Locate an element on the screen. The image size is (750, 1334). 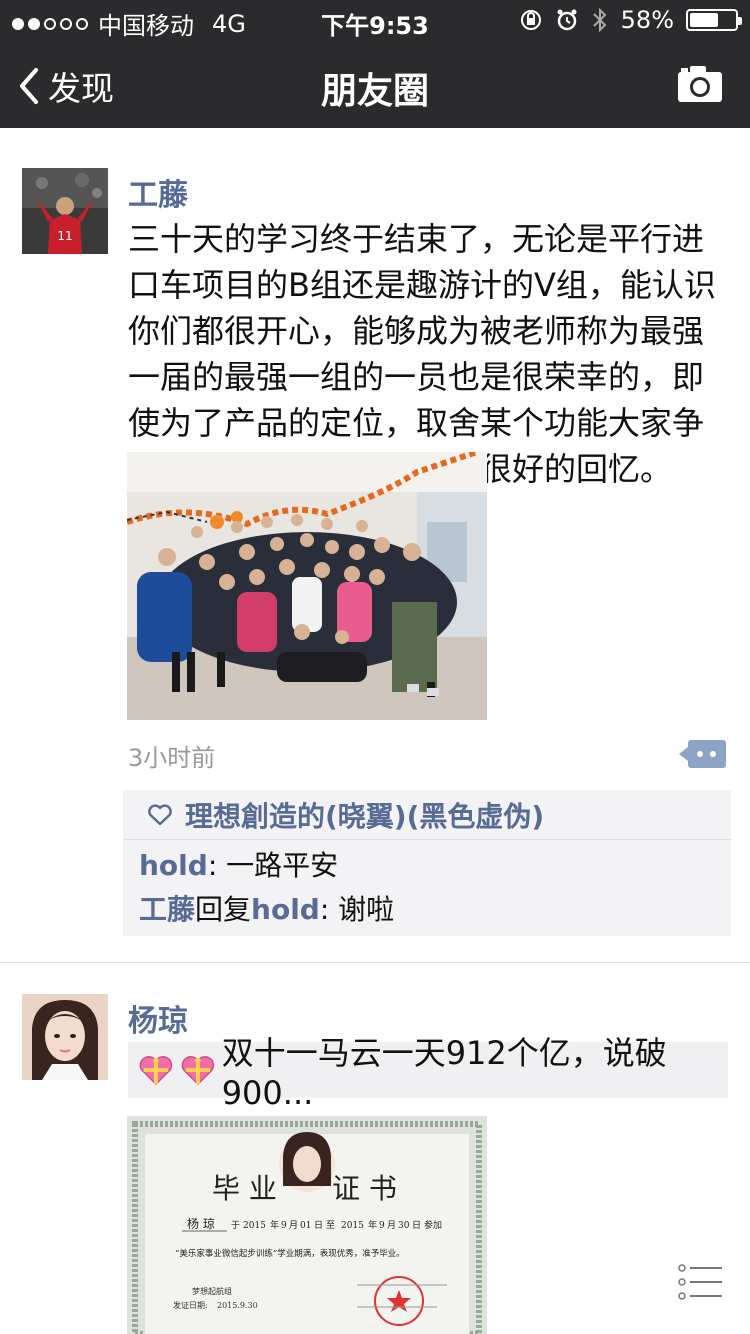
bluetooth-icon is located at coordinates (599, 20).